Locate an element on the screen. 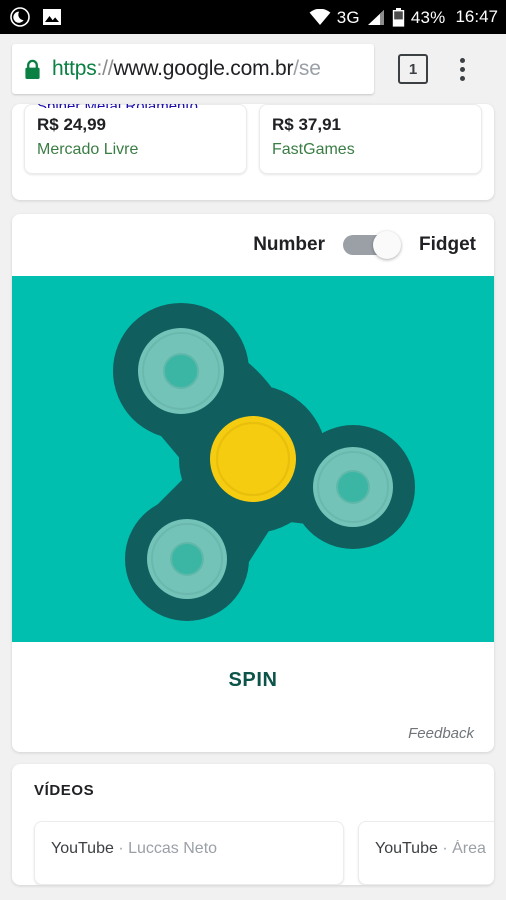 The width and height of the screenshot is (506, 900). toggle-knob is located at coordinates (387, 245).